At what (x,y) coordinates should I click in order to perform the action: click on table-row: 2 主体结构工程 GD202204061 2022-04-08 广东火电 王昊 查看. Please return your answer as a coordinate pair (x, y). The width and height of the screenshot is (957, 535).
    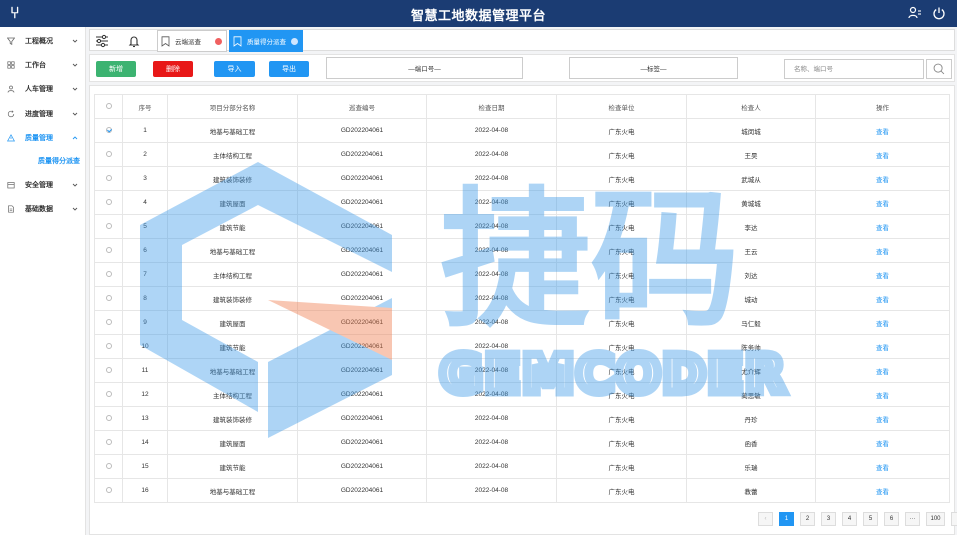
    Looking at the image, I should click on (522, 154).